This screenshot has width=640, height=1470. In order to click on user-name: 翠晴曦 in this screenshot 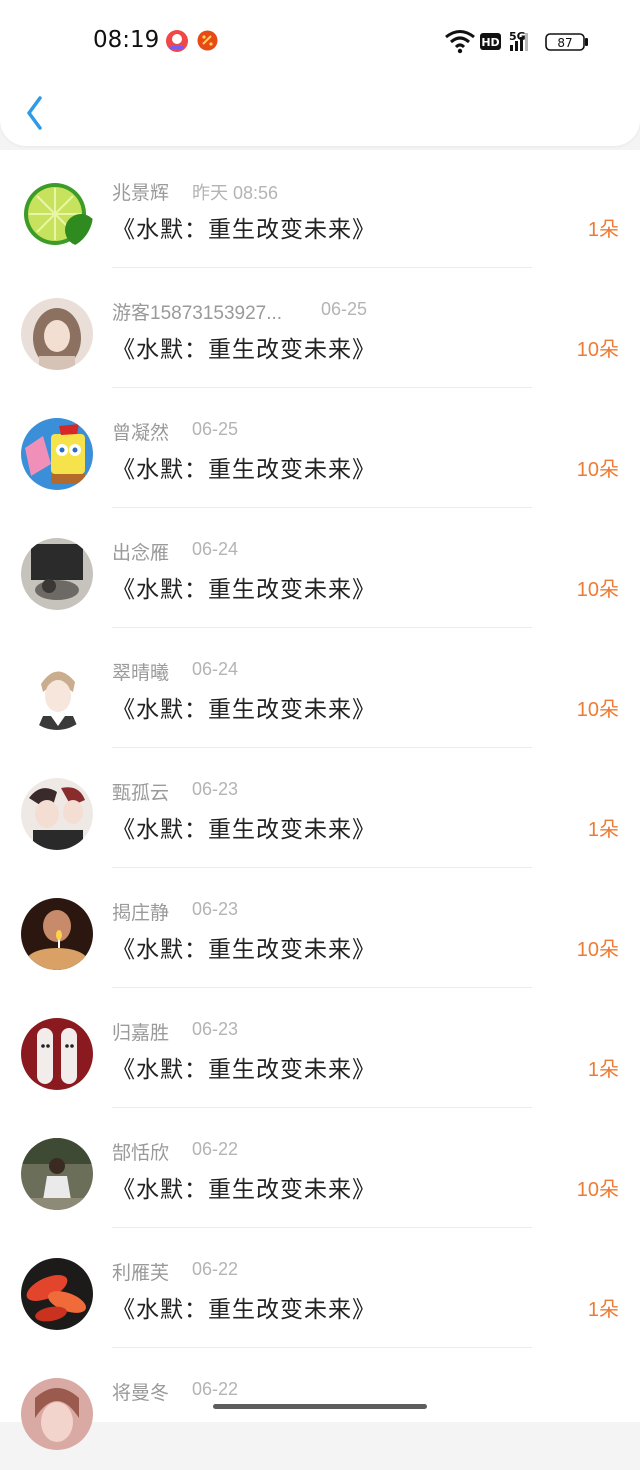, I will do `click(141, 673)`.